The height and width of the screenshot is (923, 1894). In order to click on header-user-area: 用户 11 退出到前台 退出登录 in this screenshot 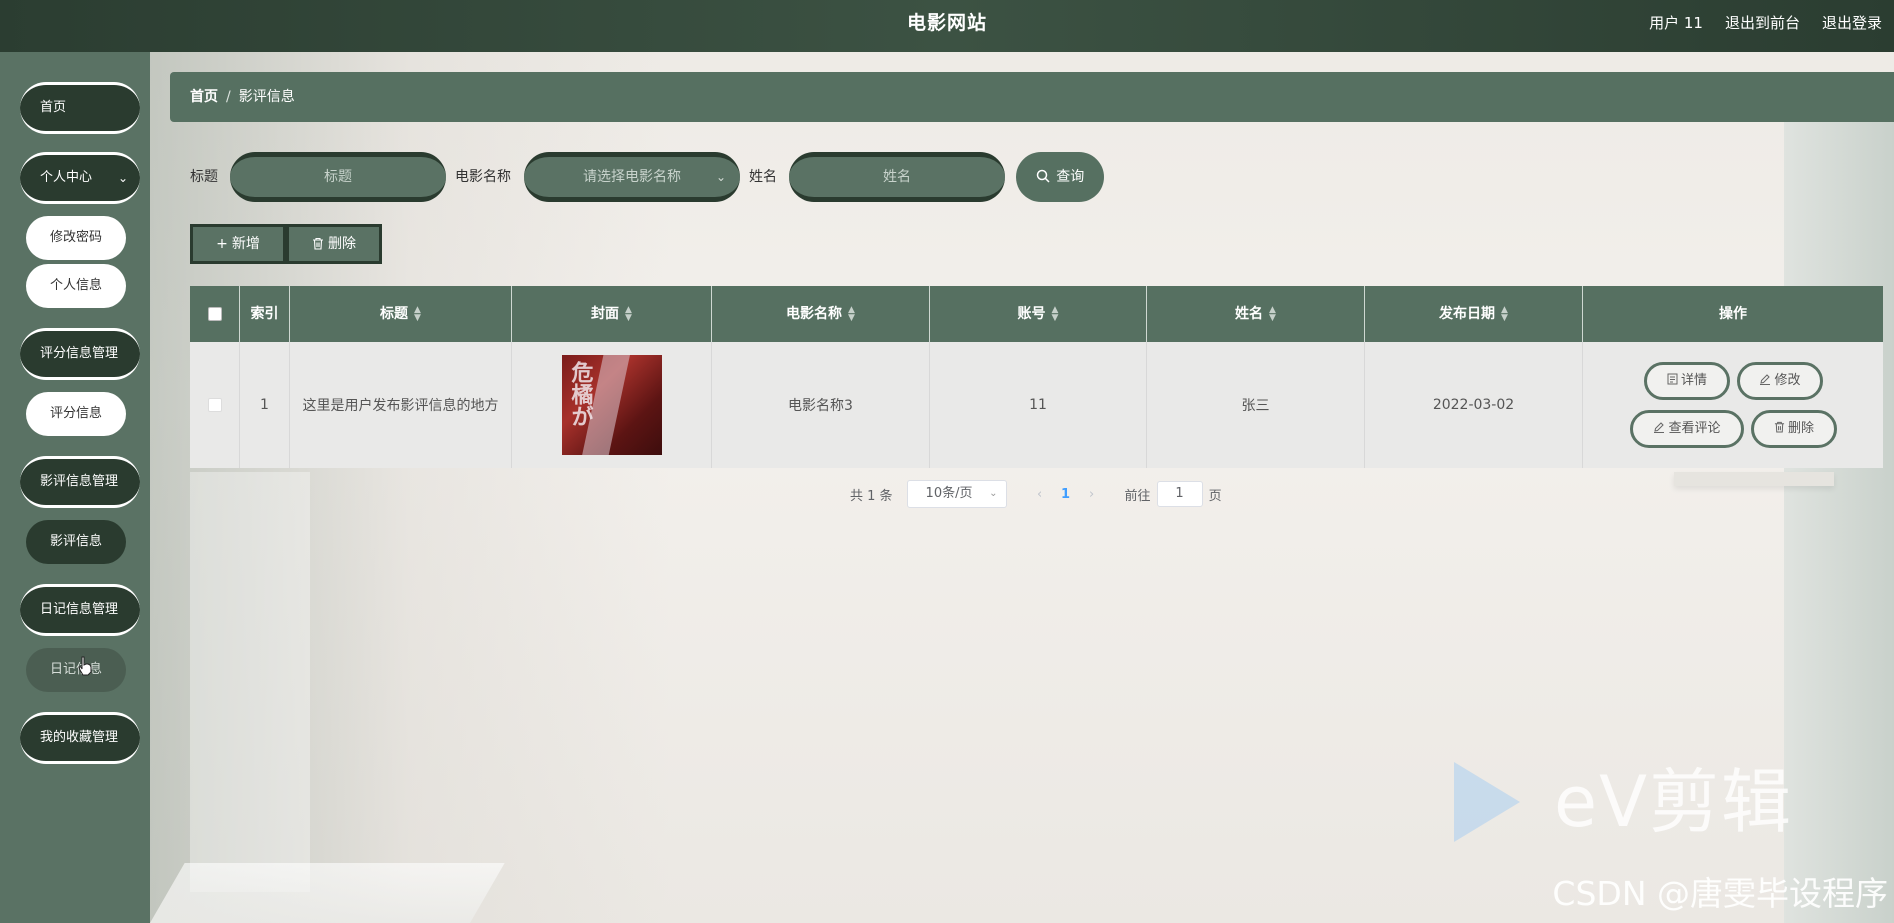, I will do `click(1765, 23)`.